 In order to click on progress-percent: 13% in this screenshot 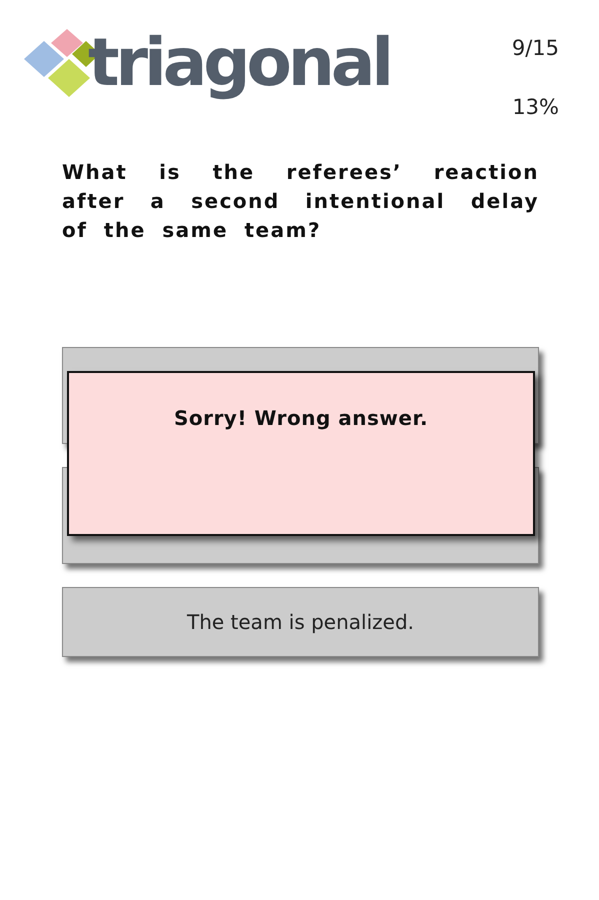, I will do `click(535, 107)`.